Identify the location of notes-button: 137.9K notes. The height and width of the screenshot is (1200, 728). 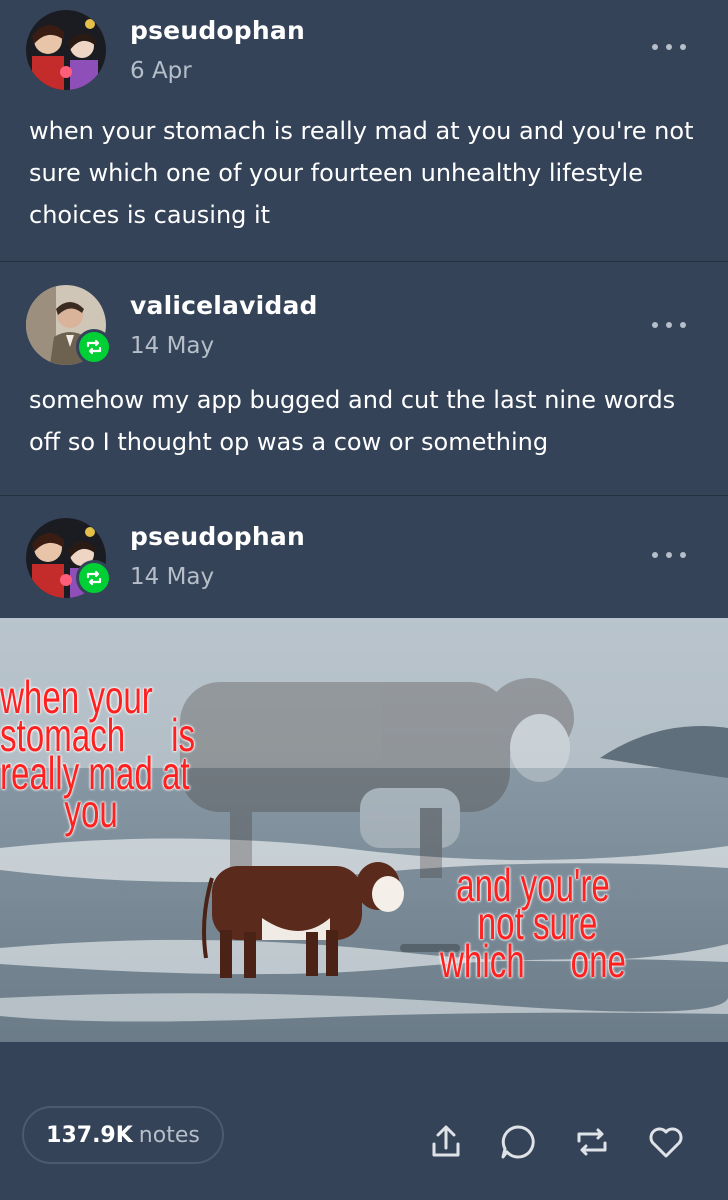
(123, 1135).